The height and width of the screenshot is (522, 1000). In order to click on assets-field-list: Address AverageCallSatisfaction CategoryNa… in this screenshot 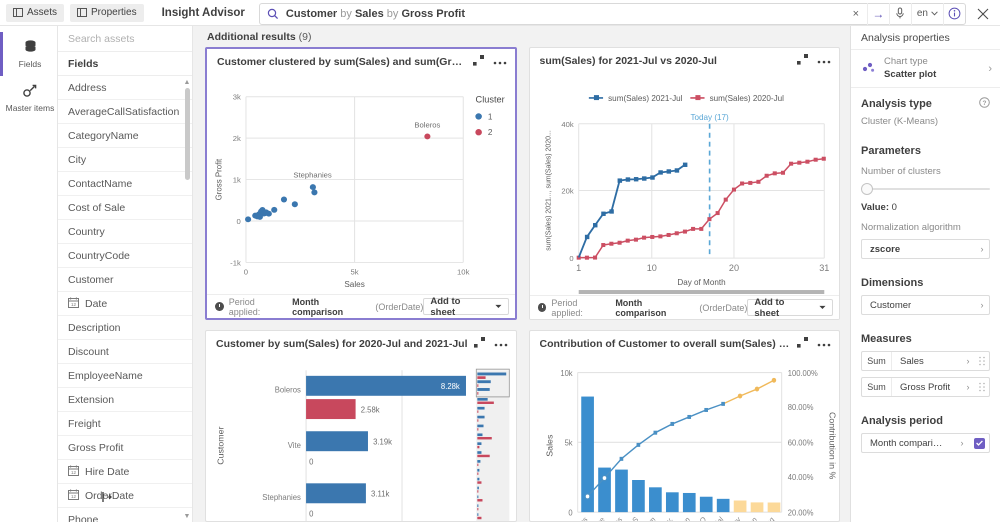, I will do `click(125, 299)`.